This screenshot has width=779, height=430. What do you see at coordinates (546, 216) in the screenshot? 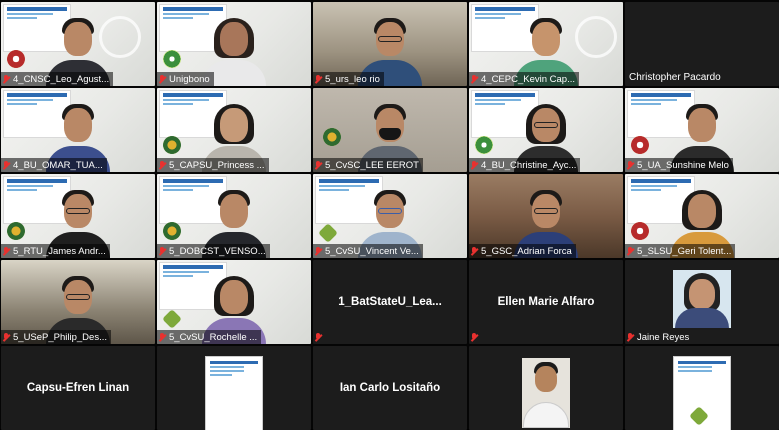
I see `participant-tile: 5_GSC_Adrian Forca` at bounding box center [546, 216].